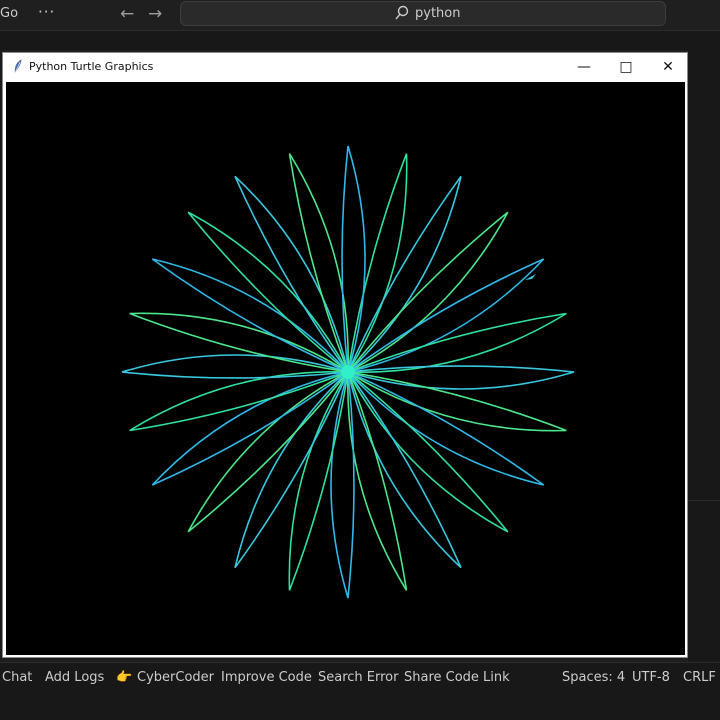 Image resolution: width=720 pixels, height=720 pixels. What do you see at coordinates (402, 12) in the screenshot?
I see `search-icon` at bounding box center [402, 12].